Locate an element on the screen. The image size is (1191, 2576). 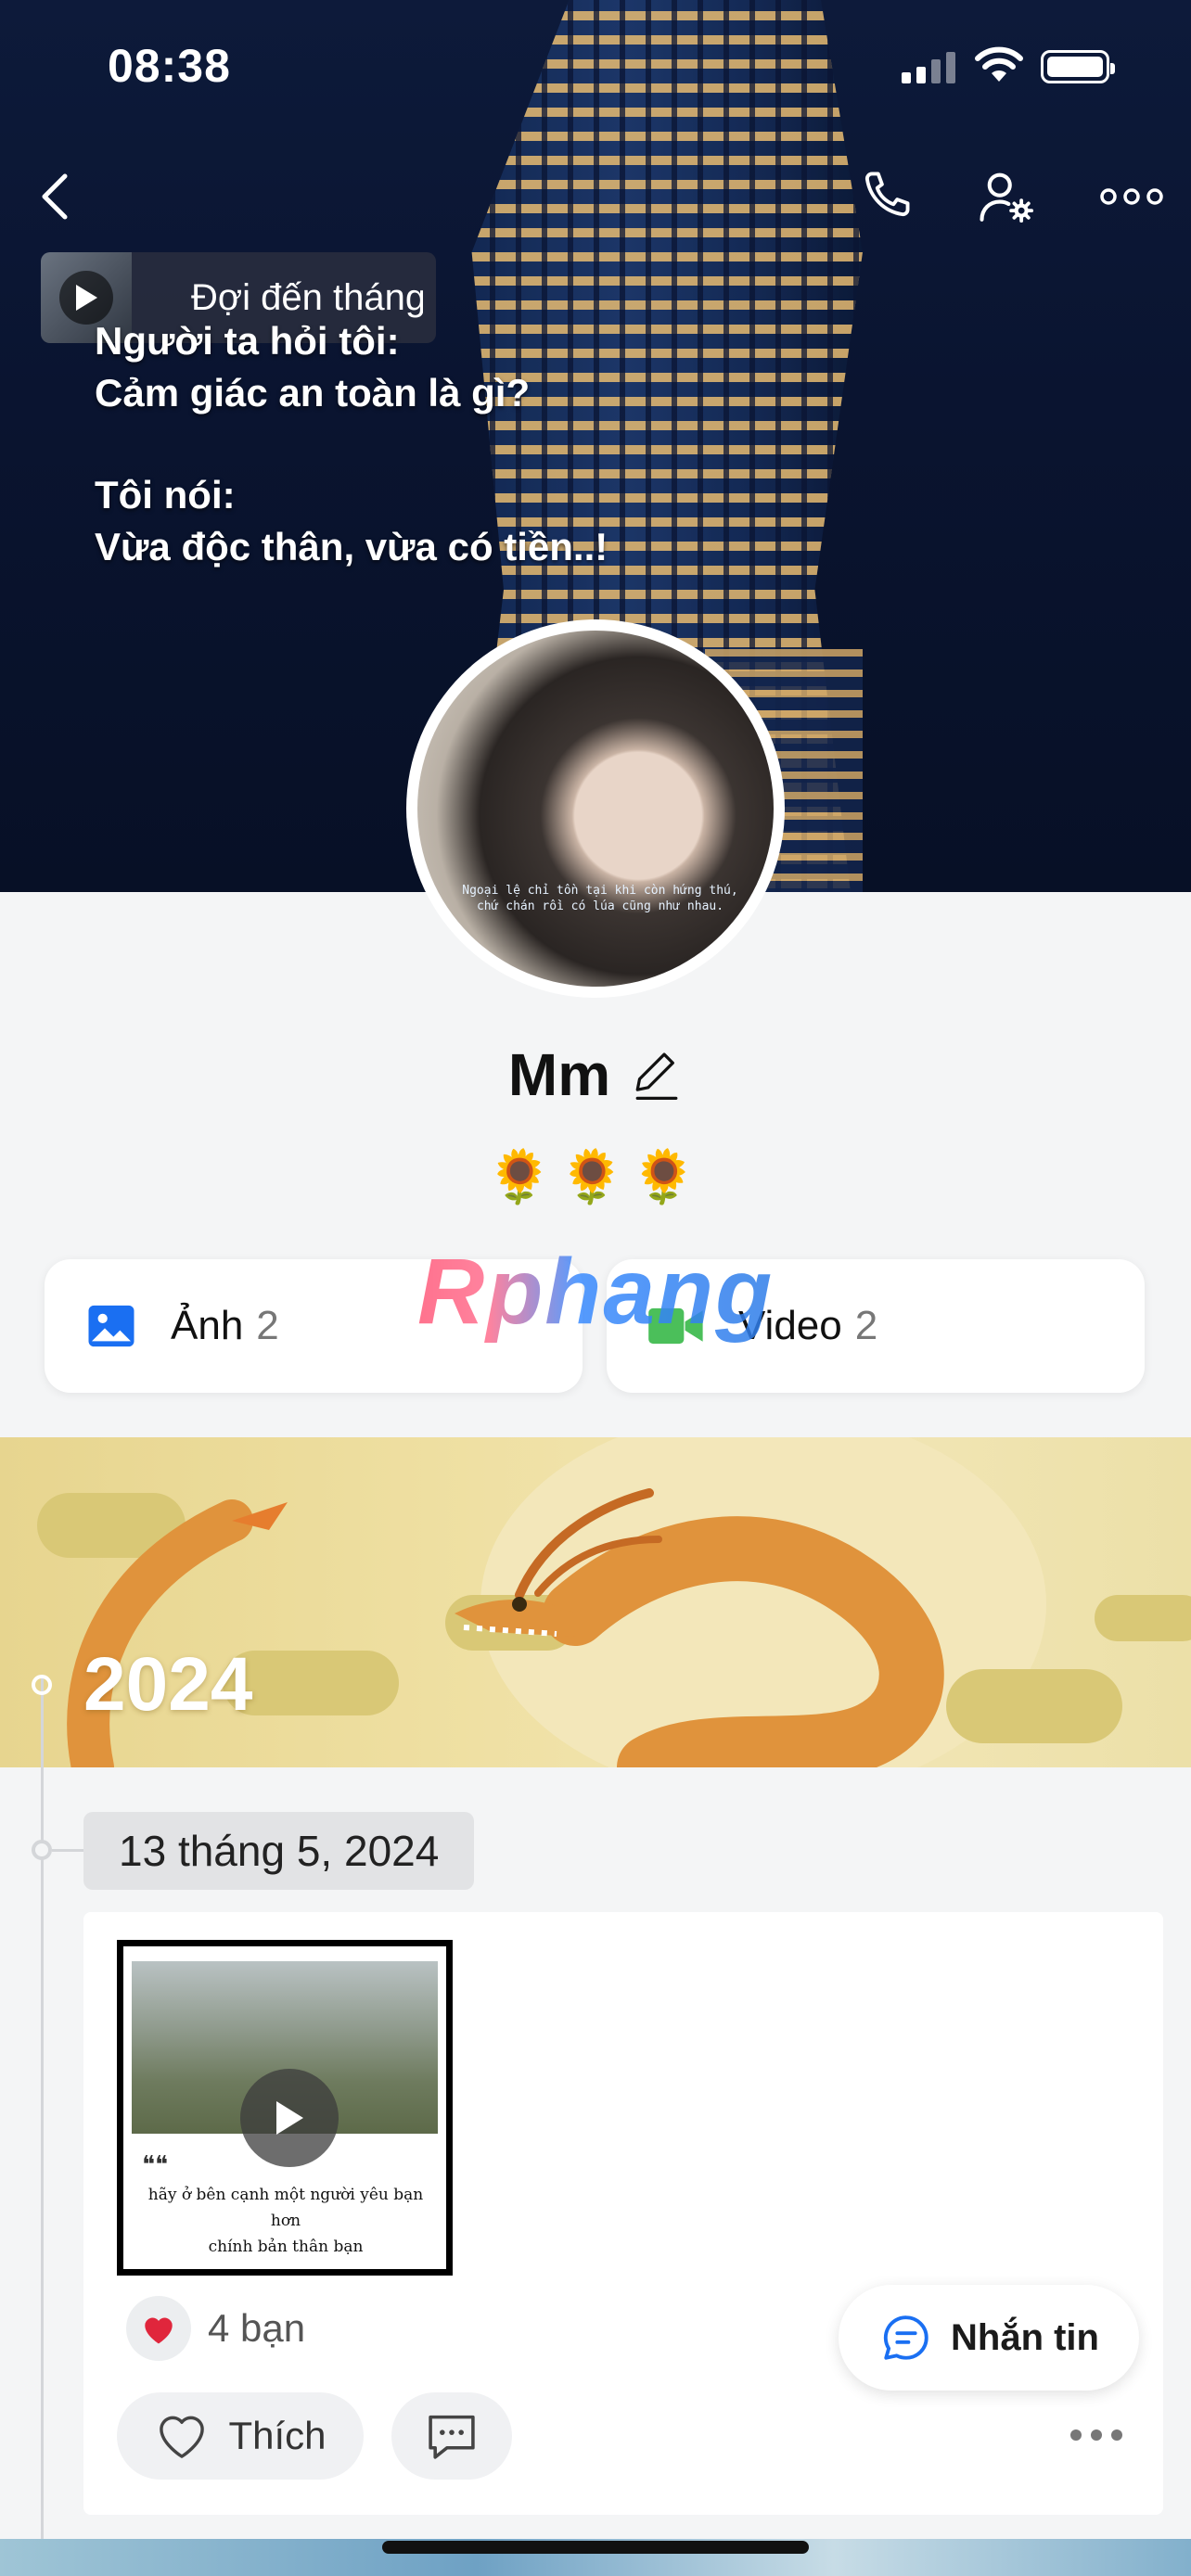
cover-caption-line: Tôi nói: is located at coordinates (165, 495).